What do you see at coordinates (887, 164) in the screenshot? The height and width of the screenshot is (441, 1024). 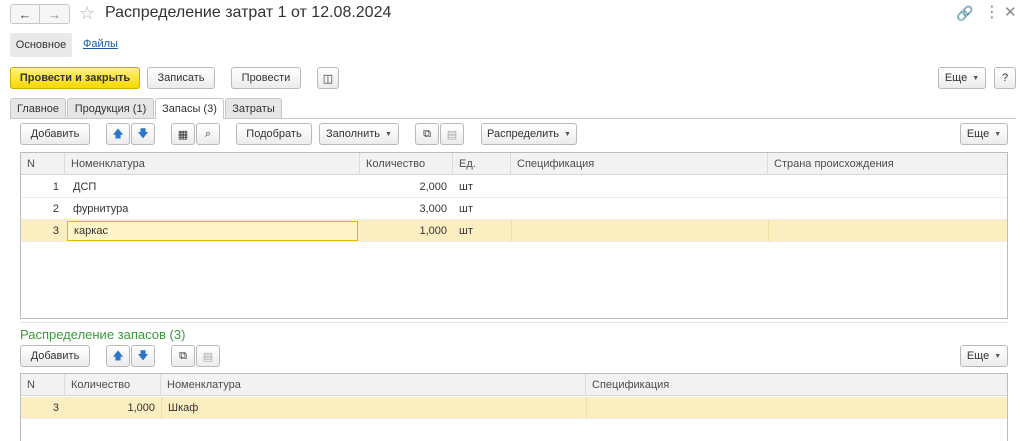 I see `column-header-country: Страна происхождения` at bounding box center [887, 164].